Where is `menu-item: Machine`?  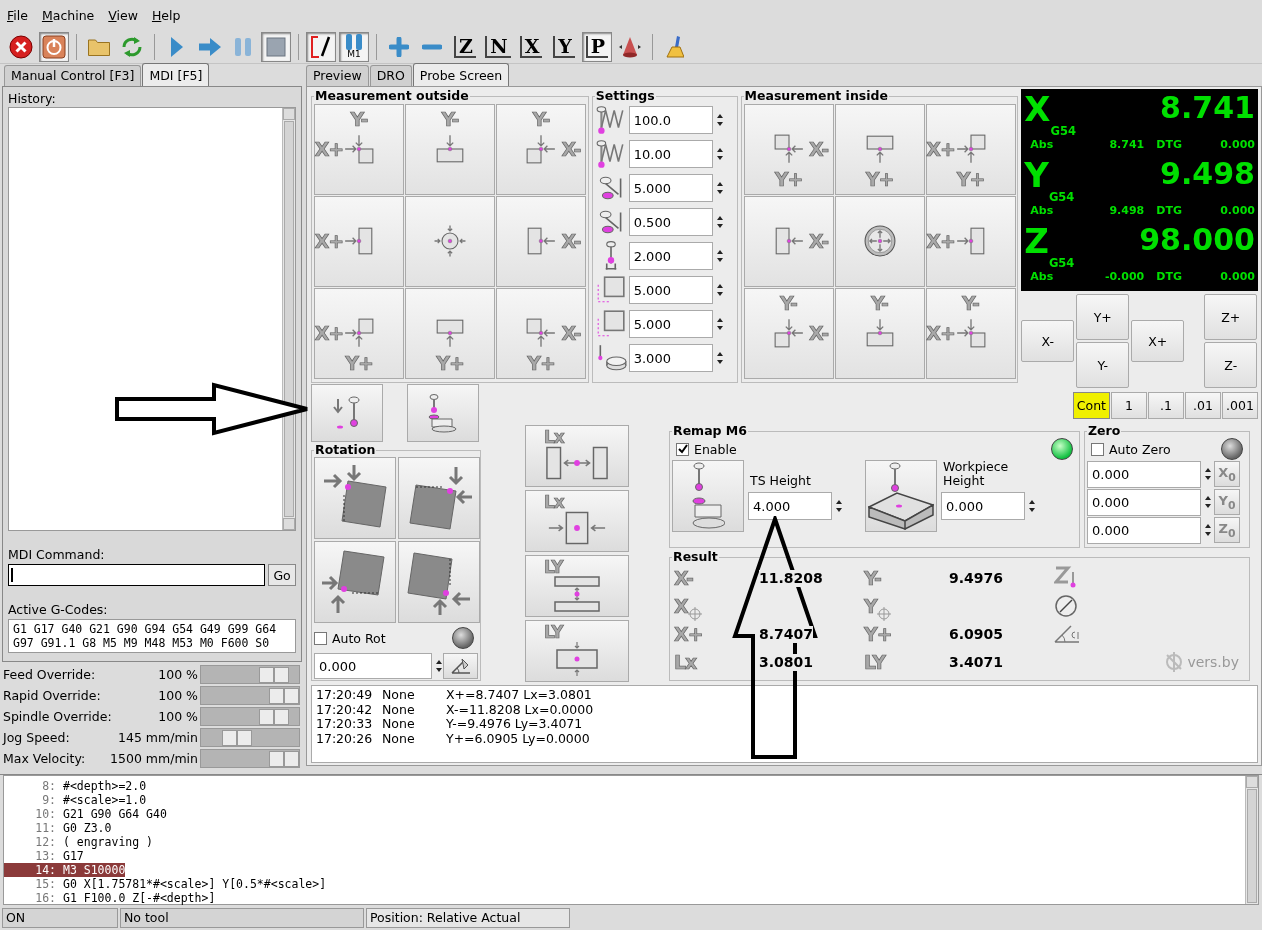
menu-item: Machine is located at coordinates (68, 15).